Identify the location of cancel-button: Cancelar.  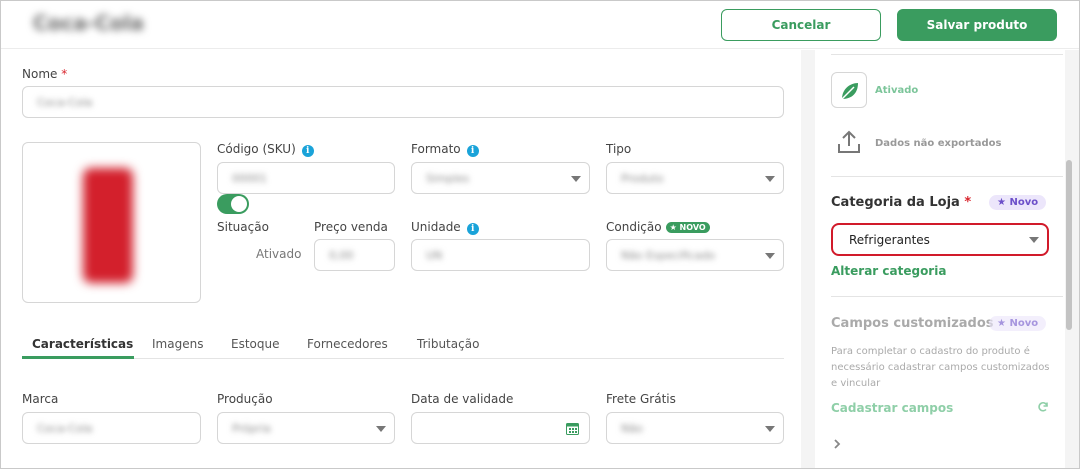
(801, 25).